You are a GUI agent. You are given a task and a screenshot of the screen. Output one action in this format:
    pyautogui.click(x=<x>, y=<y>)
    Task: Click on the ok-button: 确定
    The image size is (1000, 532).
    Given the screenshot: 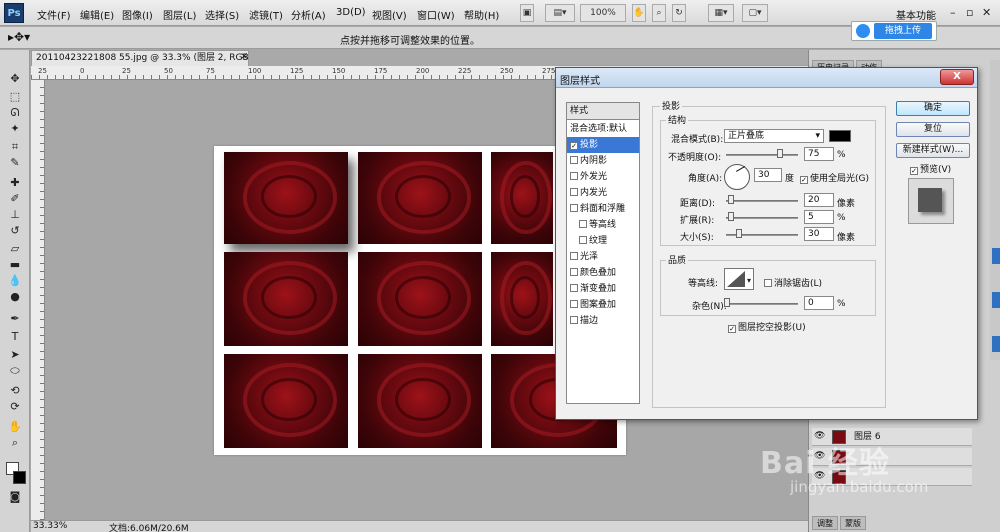 What is the action you would take?
    pyautogui.click(x=933, y=108)
    